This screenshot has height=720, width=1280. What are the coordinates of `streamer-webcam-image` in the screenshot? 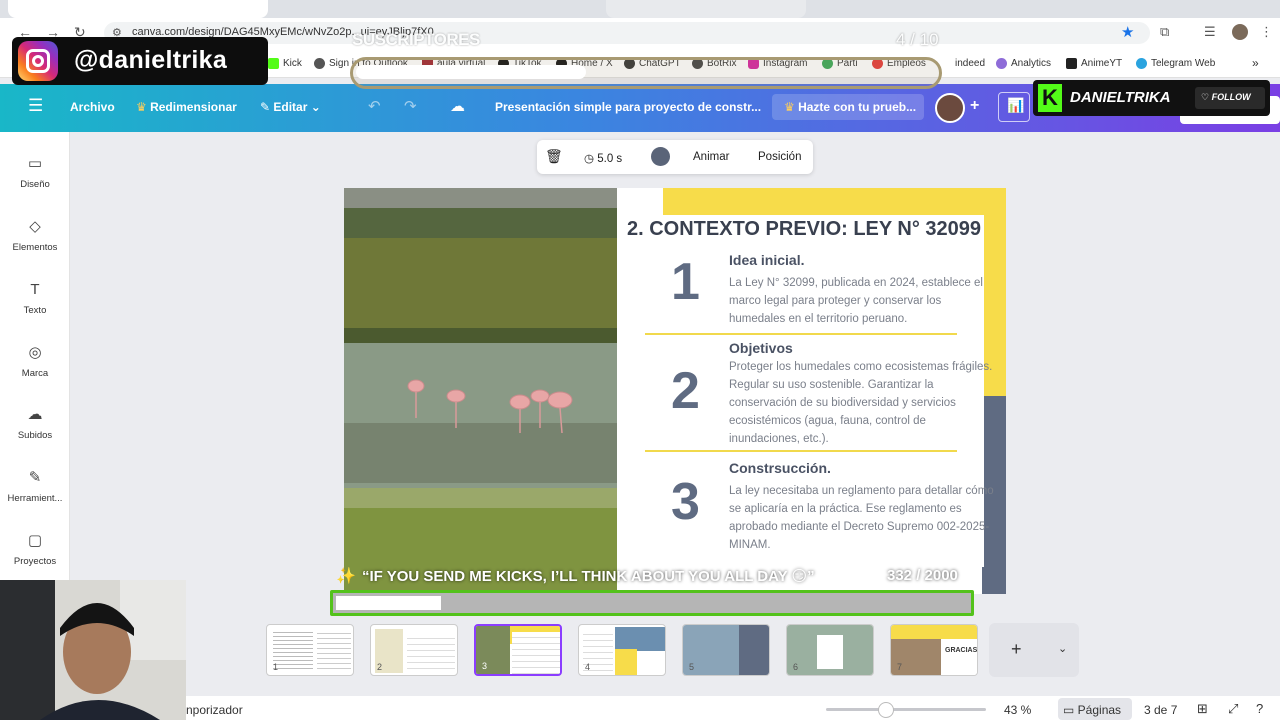 It's located at (93, 650).